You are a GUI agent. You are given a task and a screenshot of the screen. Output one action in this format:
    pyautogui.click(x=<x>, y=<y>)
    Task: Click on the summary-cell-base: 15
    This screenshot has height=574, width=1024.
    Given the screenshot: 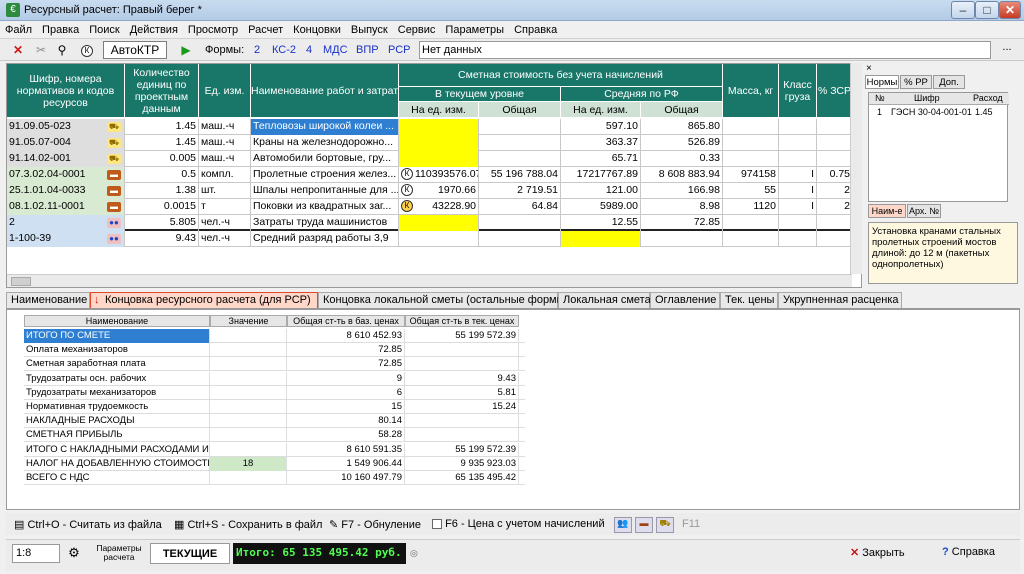 What is the action you would take?
    pyautogui.click(x=346, y=407)
    